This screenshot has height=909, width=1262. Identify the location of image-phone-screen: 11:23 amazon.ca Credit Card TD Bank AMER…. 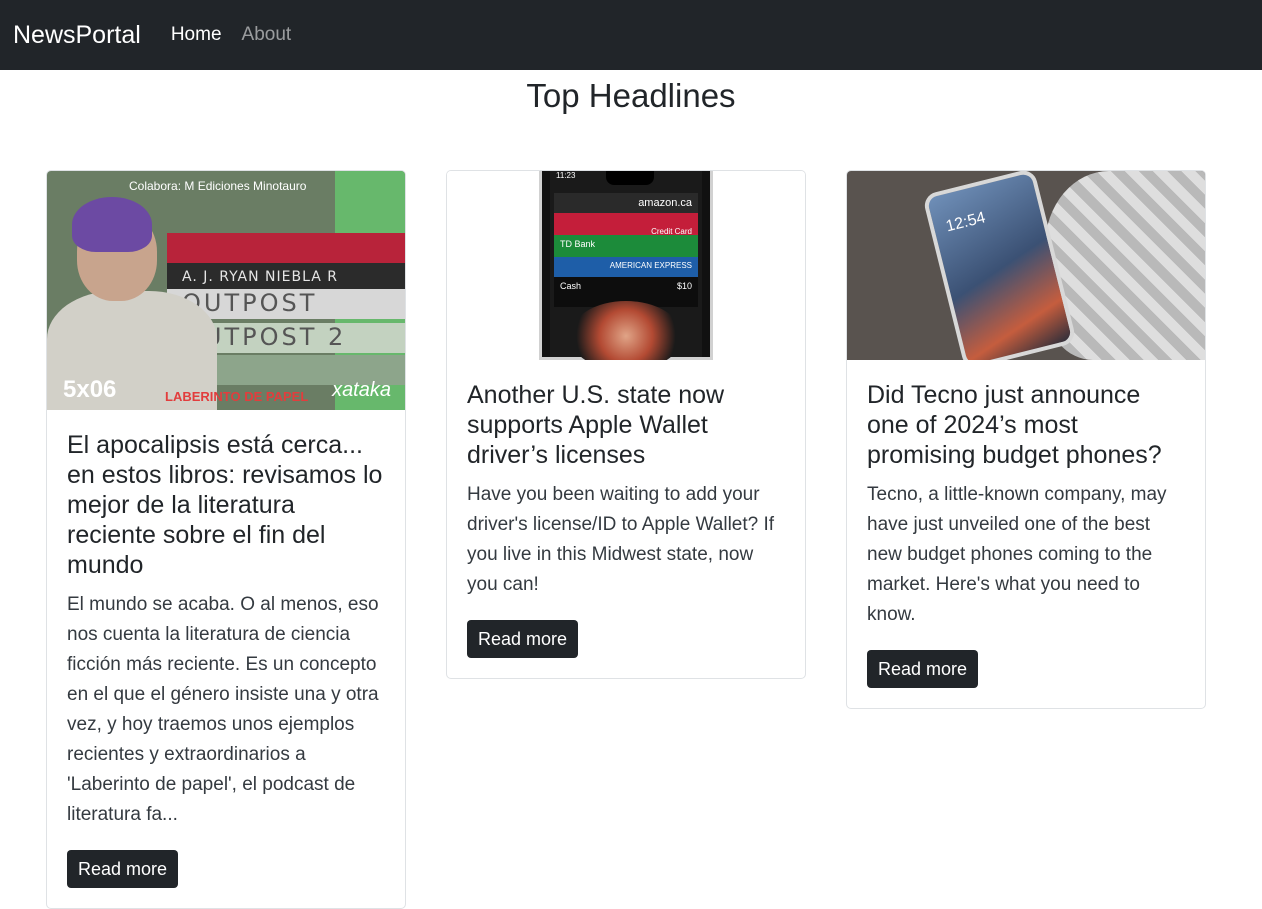
(626, 265).